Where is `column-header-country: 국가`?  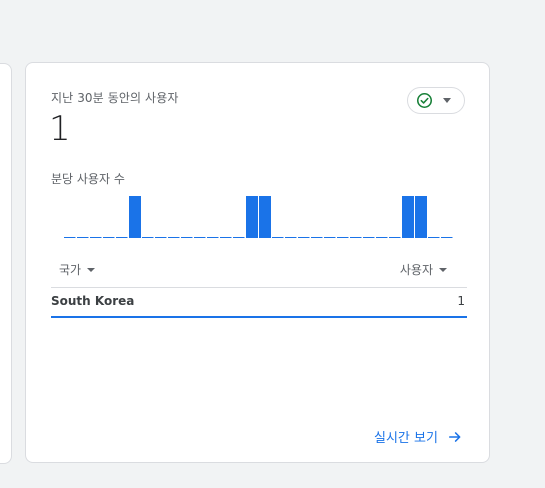 column-header-country: 국가 is located at coordinates (77, 269).